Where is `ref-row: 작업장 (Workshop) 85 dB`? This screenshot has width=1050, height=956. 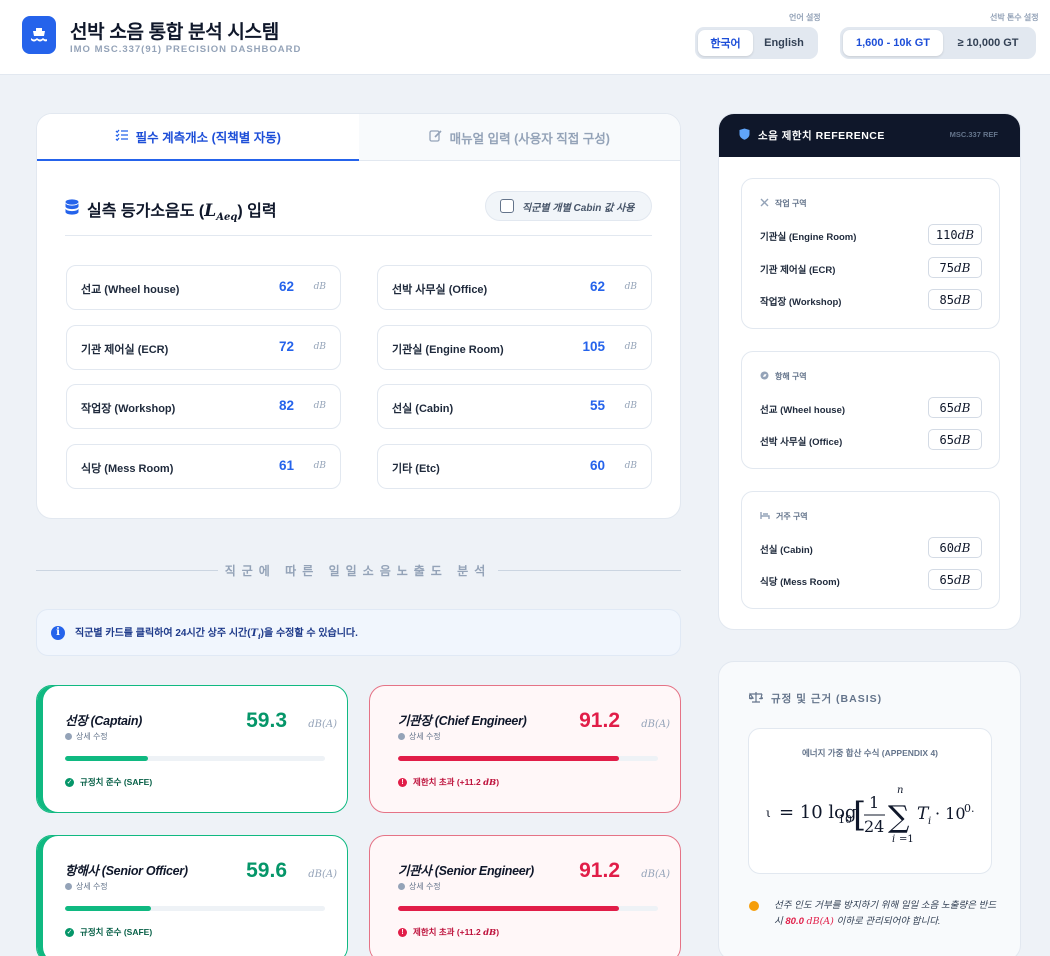 ref-row: 작업장 (Workshop) 85 dB is located at coordinates (871, 300).